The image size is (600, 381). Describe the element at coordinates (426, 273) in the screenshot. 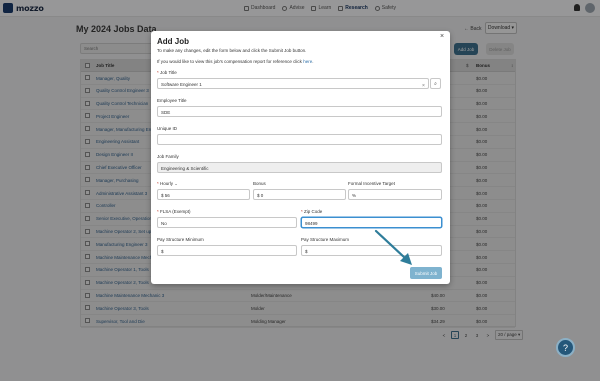

I see `submit-job-button: Submit Job` at that location.